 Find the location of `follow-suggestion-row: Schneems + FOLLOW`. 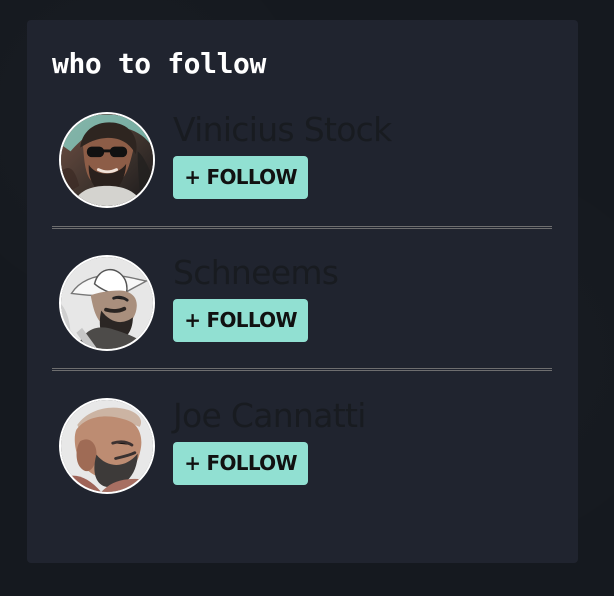

follow-suggestion-row: Schneems + FOLLOW is located at coordinates (303, 304).